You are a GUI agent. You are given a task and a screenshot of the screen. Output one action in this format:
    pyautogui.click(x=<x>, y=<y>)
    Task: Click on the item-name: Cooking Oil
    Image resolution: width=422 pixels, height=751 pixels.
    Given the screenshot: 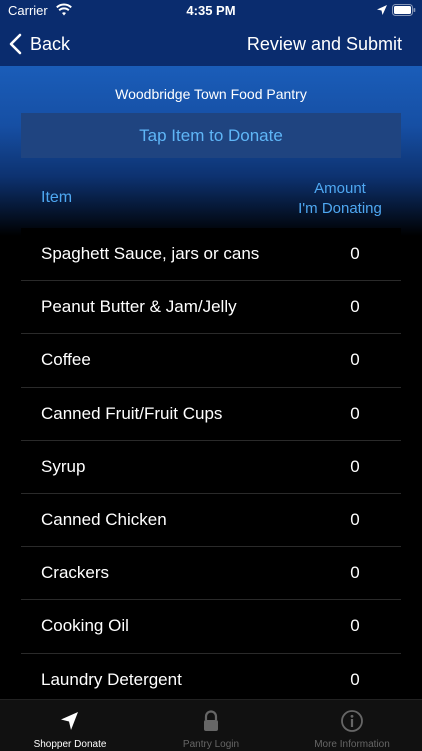 What is the action you would take?
    pyautogui.click(x=85, y=626)
    